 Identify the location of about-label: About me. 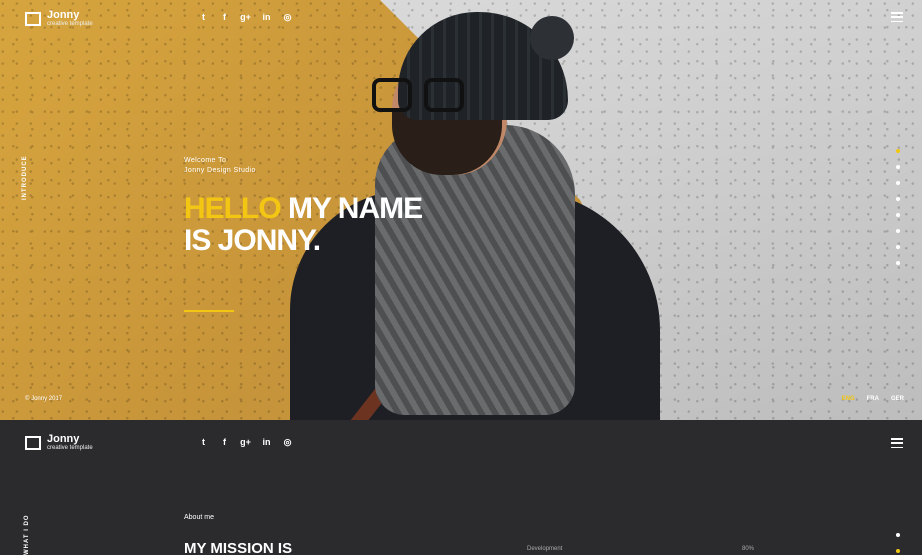
(199, 517).